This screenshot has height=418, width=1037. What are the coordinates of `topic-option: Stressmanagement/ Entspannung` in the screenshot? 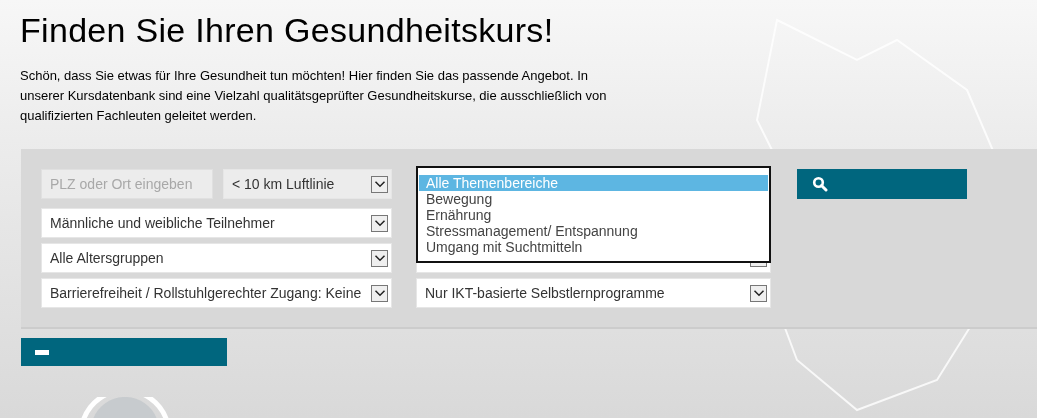 It's located at (593, 231).